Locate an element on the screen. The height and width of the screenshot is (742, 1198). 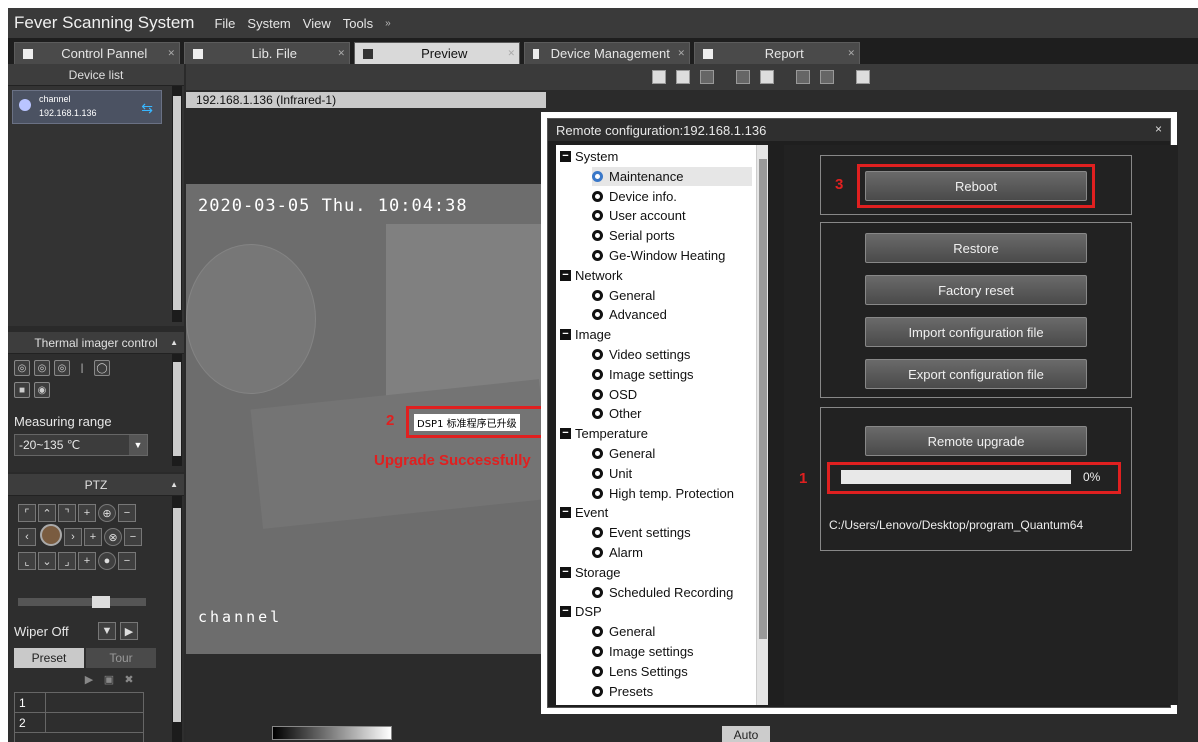
layout-icon is located at coordinates (803, 77).